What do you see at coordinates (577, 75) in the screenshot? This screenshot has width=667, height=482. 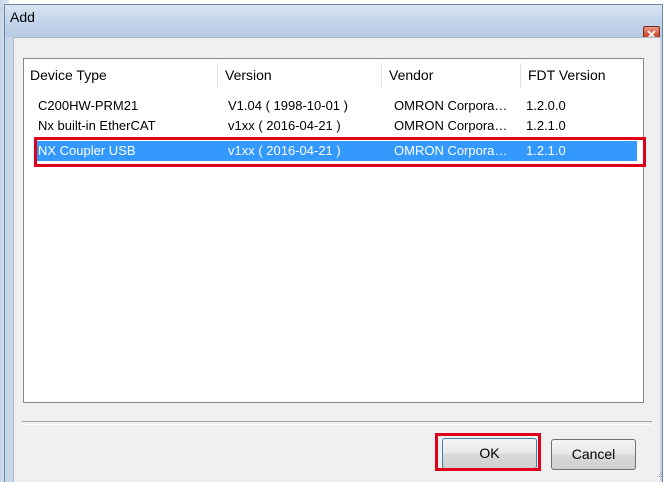 I see `column-header-fdt-version: FDT Version` at bounding box center [577, 75].